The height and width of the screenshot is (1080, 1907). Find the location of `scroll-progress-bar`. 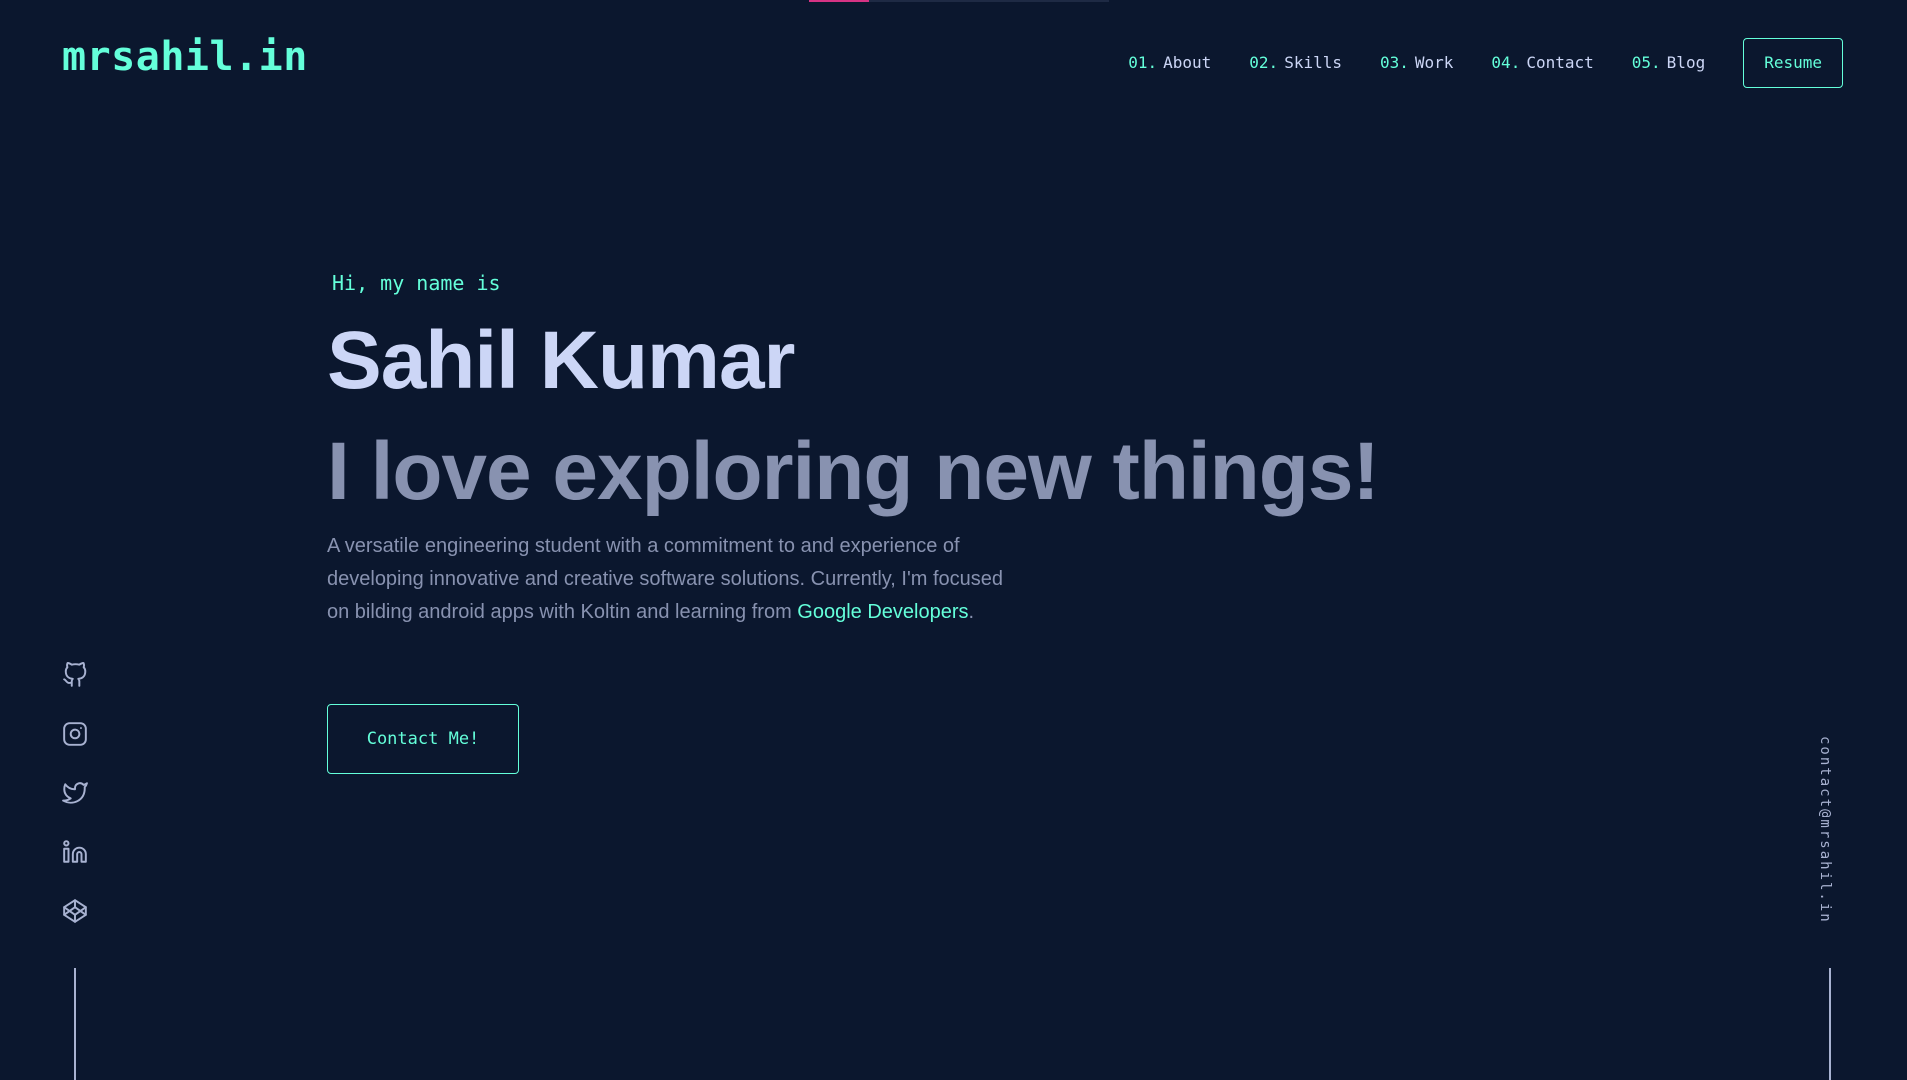

scroll-progress-bar is located at coordinates (959, 1).